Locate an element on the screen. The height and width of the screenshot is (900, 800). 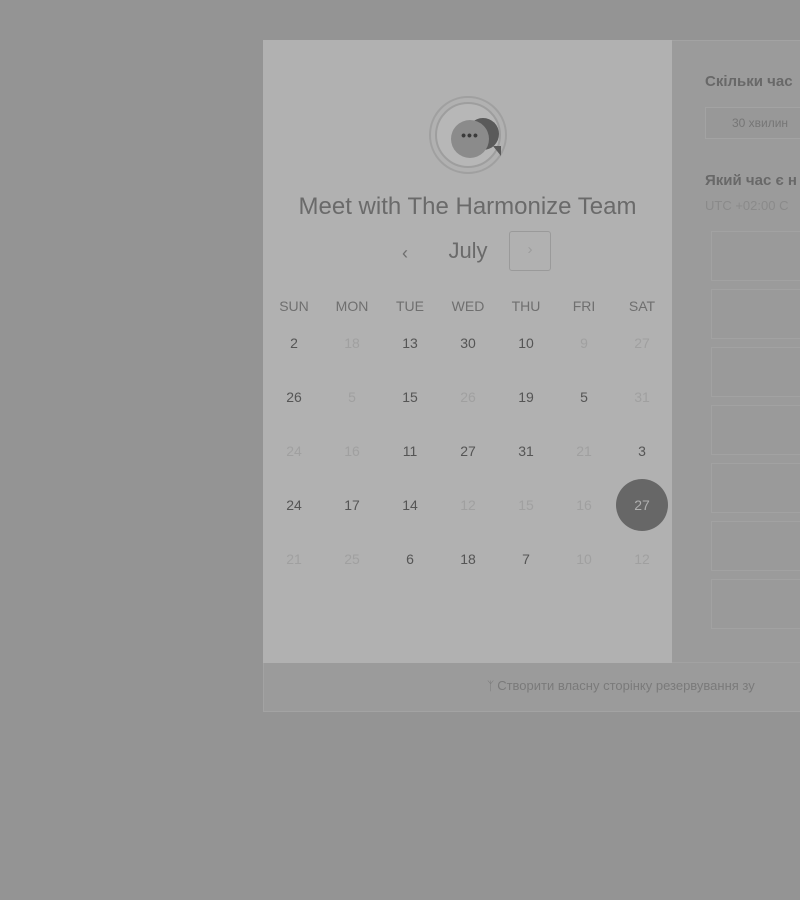
weekday-thu: THU is located at coordinates (526, 306).